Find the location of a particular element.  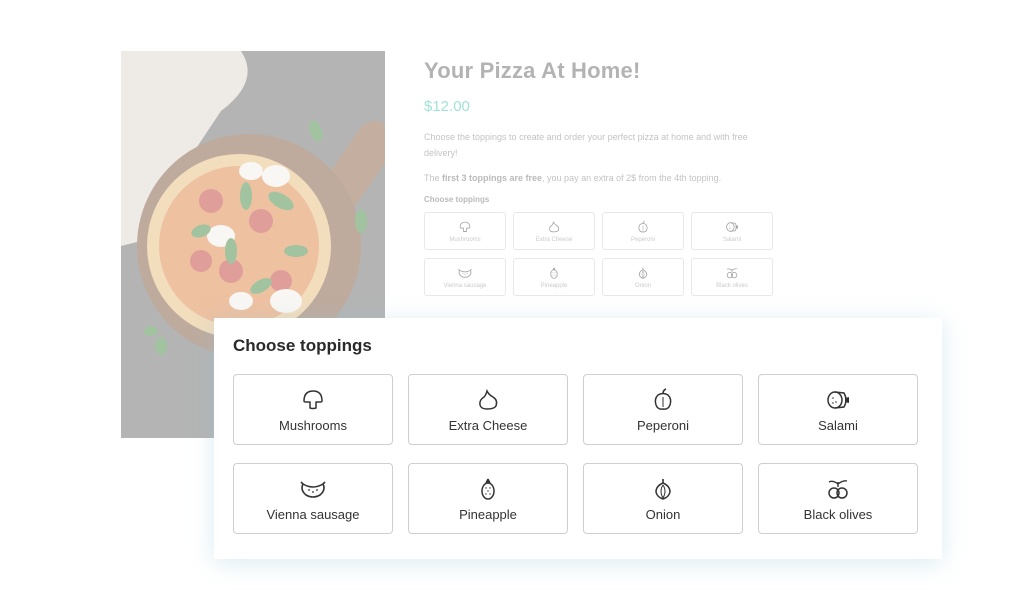

topping-peperoni: Peperoni is located at coordinates (663, 409).